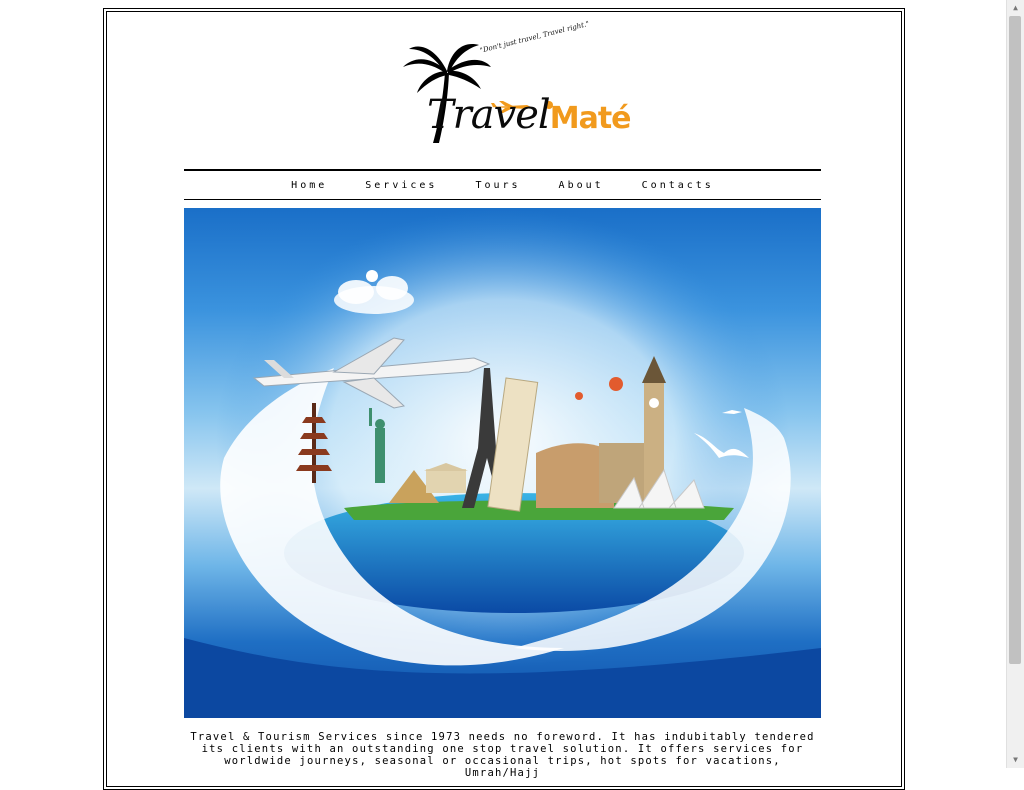 This screenshot has width=1024, height=790. I want to click on logo-wordmark: TravelMaté, so click(529, 115).